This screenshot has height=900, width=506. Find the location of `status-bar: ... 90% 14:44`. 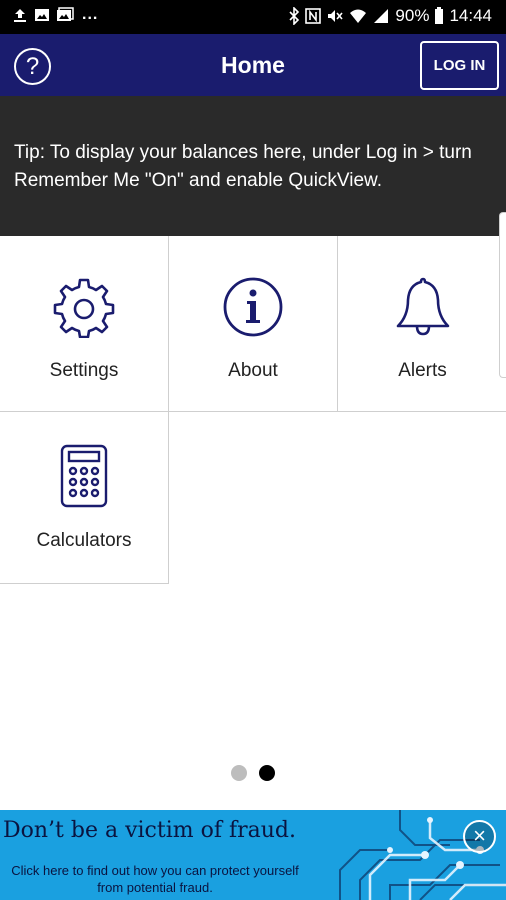

status-bar: ... 90% 14:44 is located at coordinates (253, 17).